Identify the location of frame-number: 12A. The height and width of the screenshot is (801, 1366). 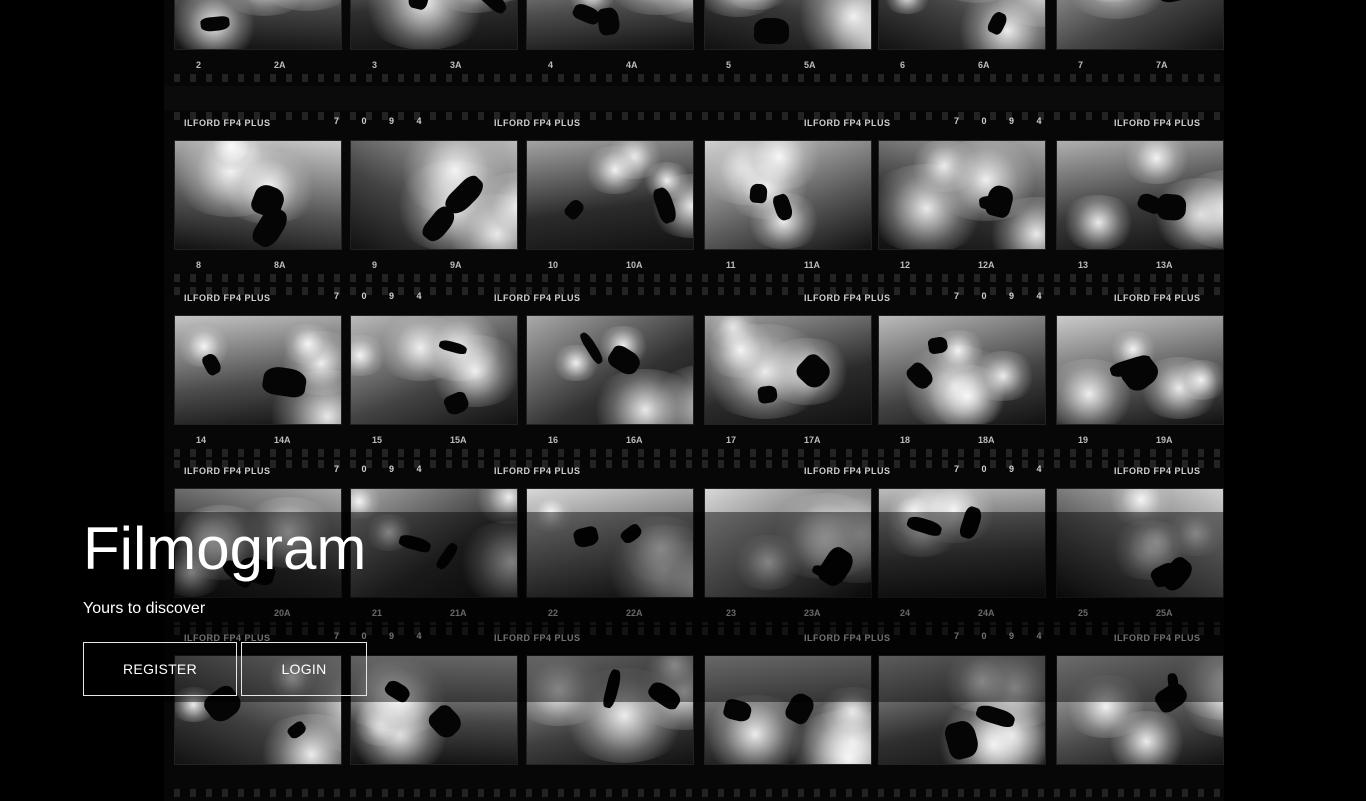
(986, 265).